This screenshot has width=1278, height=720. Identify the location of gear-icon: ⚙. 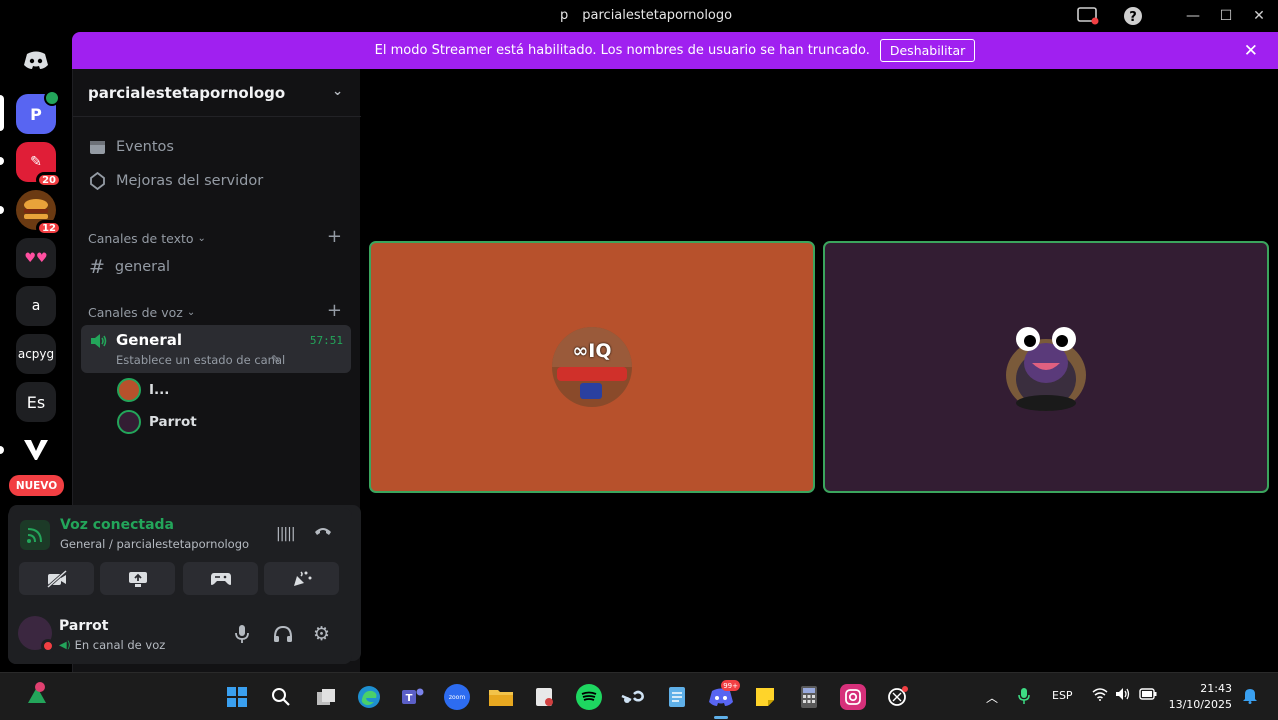
(321, 634).